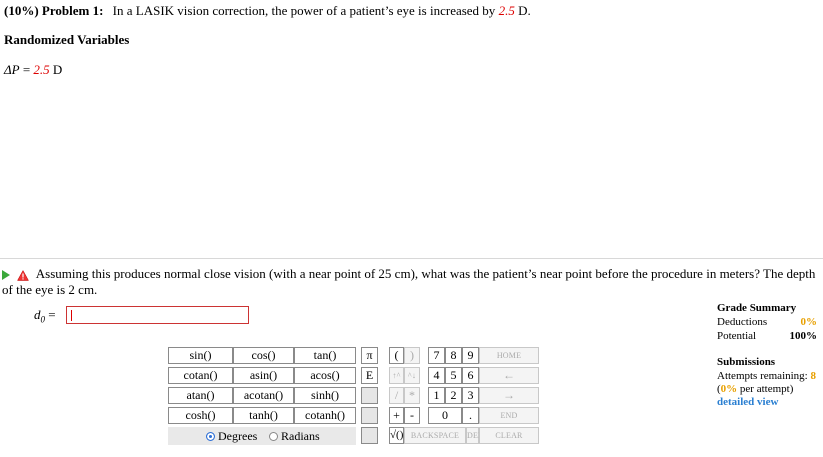 This screenshot has width=823, height=457. I want to click on per-attempt-pct: 0%, so click(729, 389).